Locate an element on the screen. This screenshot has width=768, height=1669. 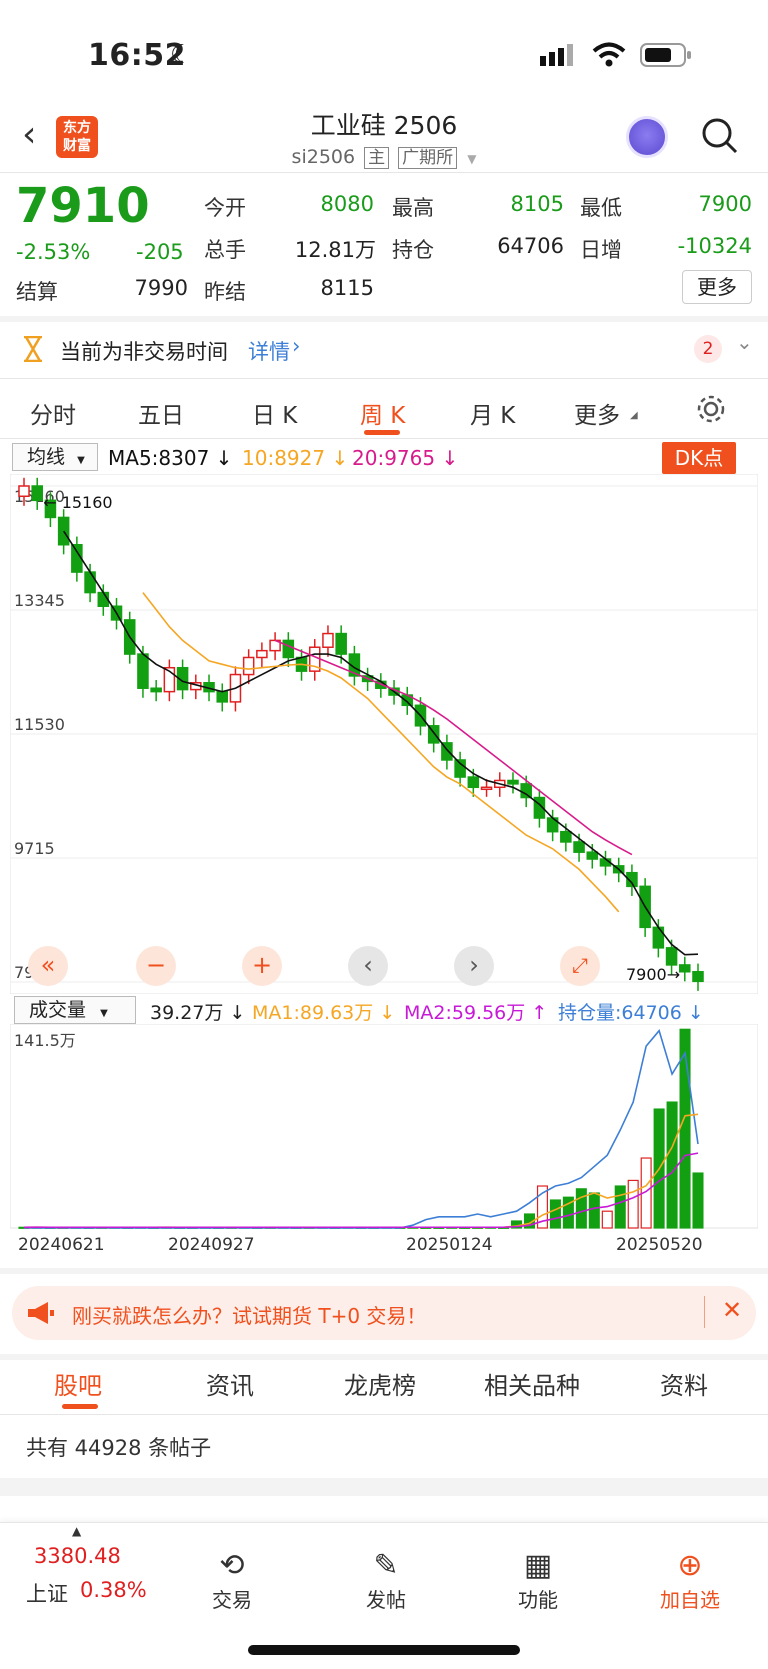
expand-icon: ⤢ is located at coordinates (580, 966).